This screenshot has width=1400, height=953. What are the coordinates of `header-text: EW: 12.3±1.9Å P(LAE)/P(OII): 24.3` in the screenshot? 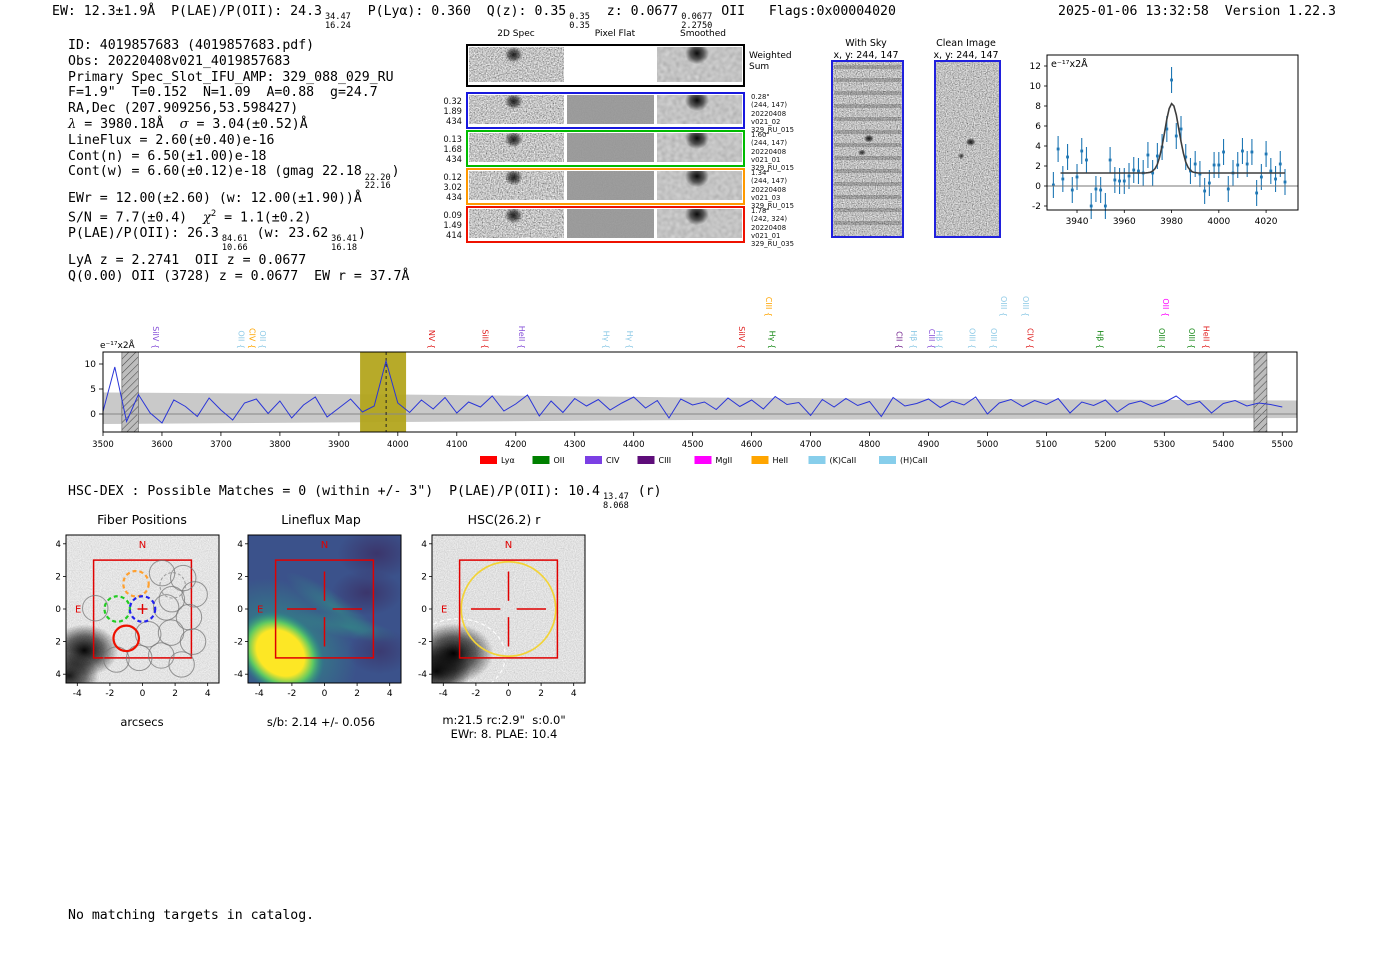 It's located at (187, 11).